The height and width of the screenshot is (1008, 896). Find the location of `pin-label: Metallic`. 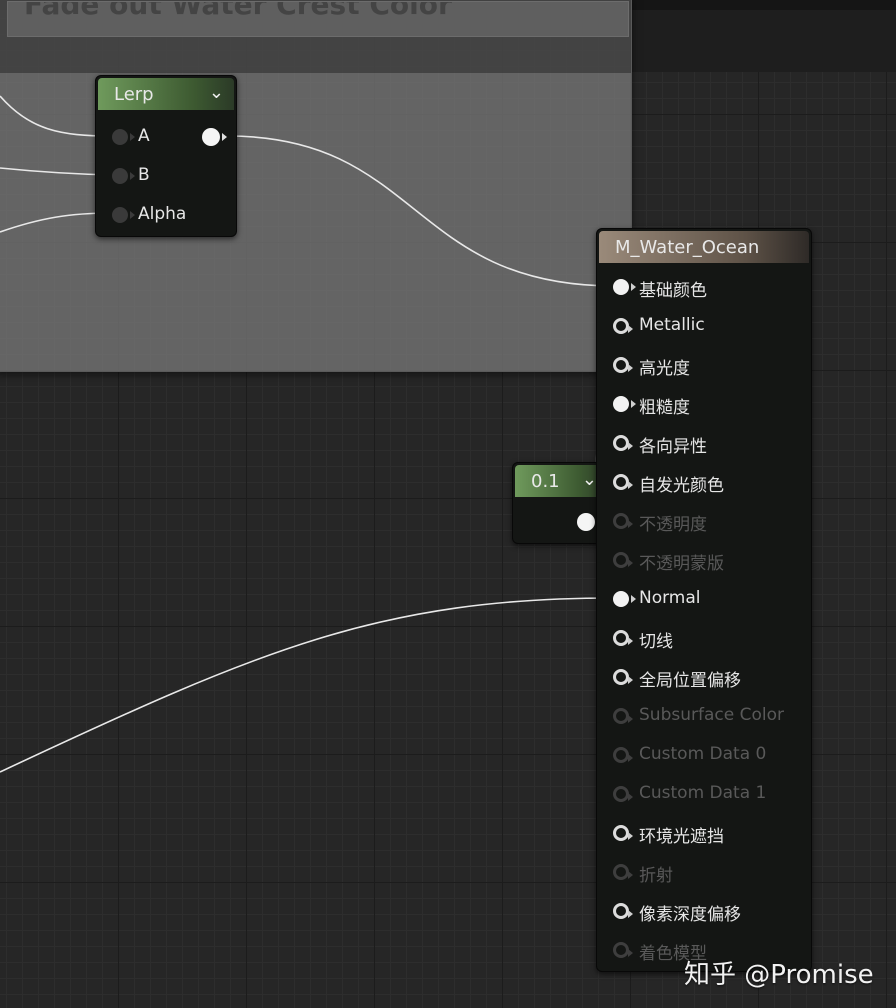

pin-label: Metallic is located at coordinates (672, 325).